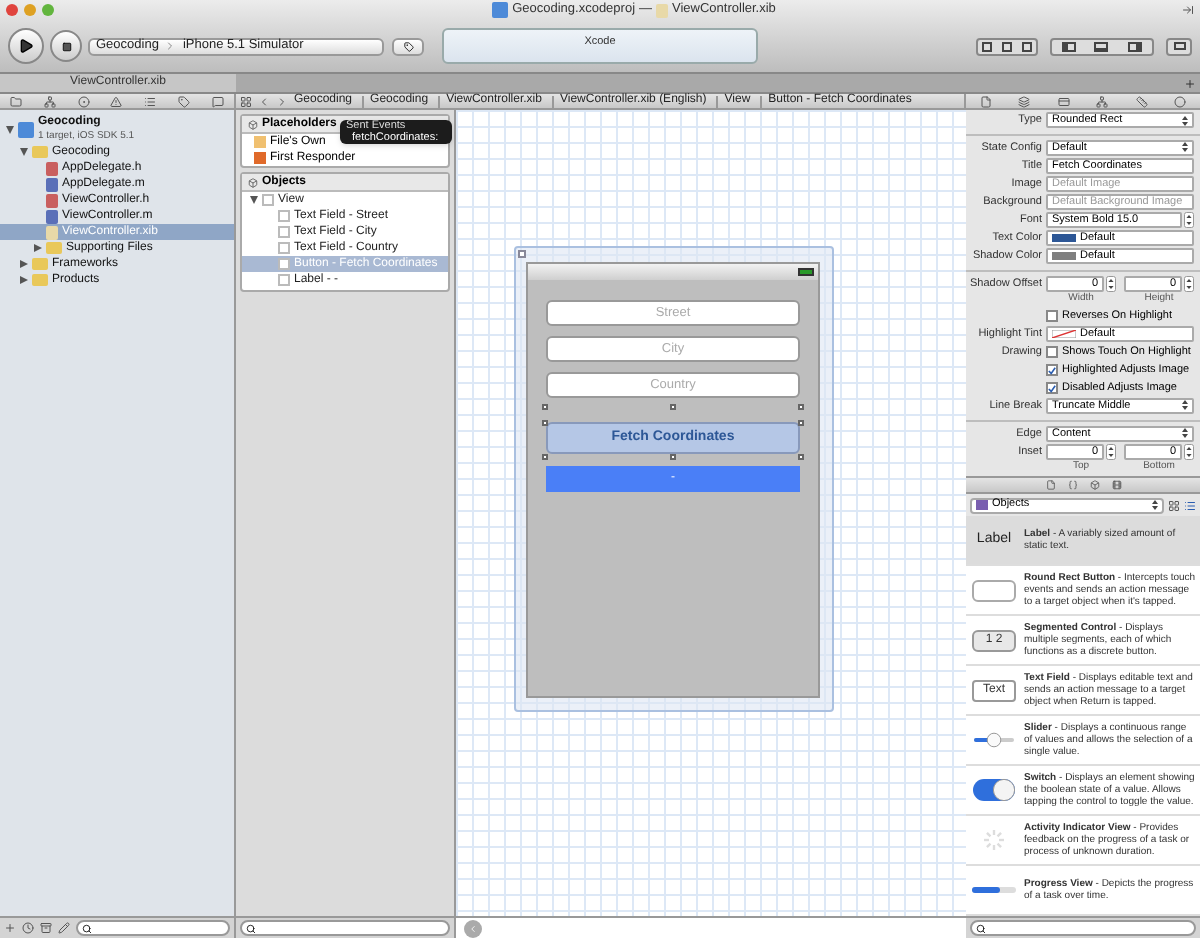 This screenshot has width=1200, height=938. What do you see at coordinates (1141, 101) in the screenshot?
I see `ruler-icon` at bounding box center [1141, 101].